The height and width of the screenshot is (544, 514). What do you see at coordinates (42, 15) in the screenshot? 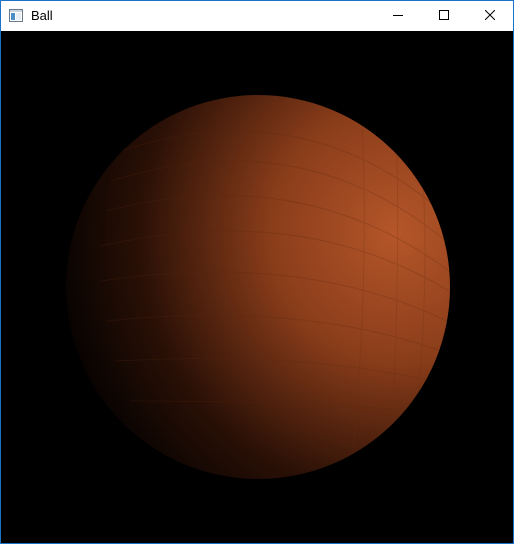
I see `window-title: Ball` at bounding box center [42, 15].